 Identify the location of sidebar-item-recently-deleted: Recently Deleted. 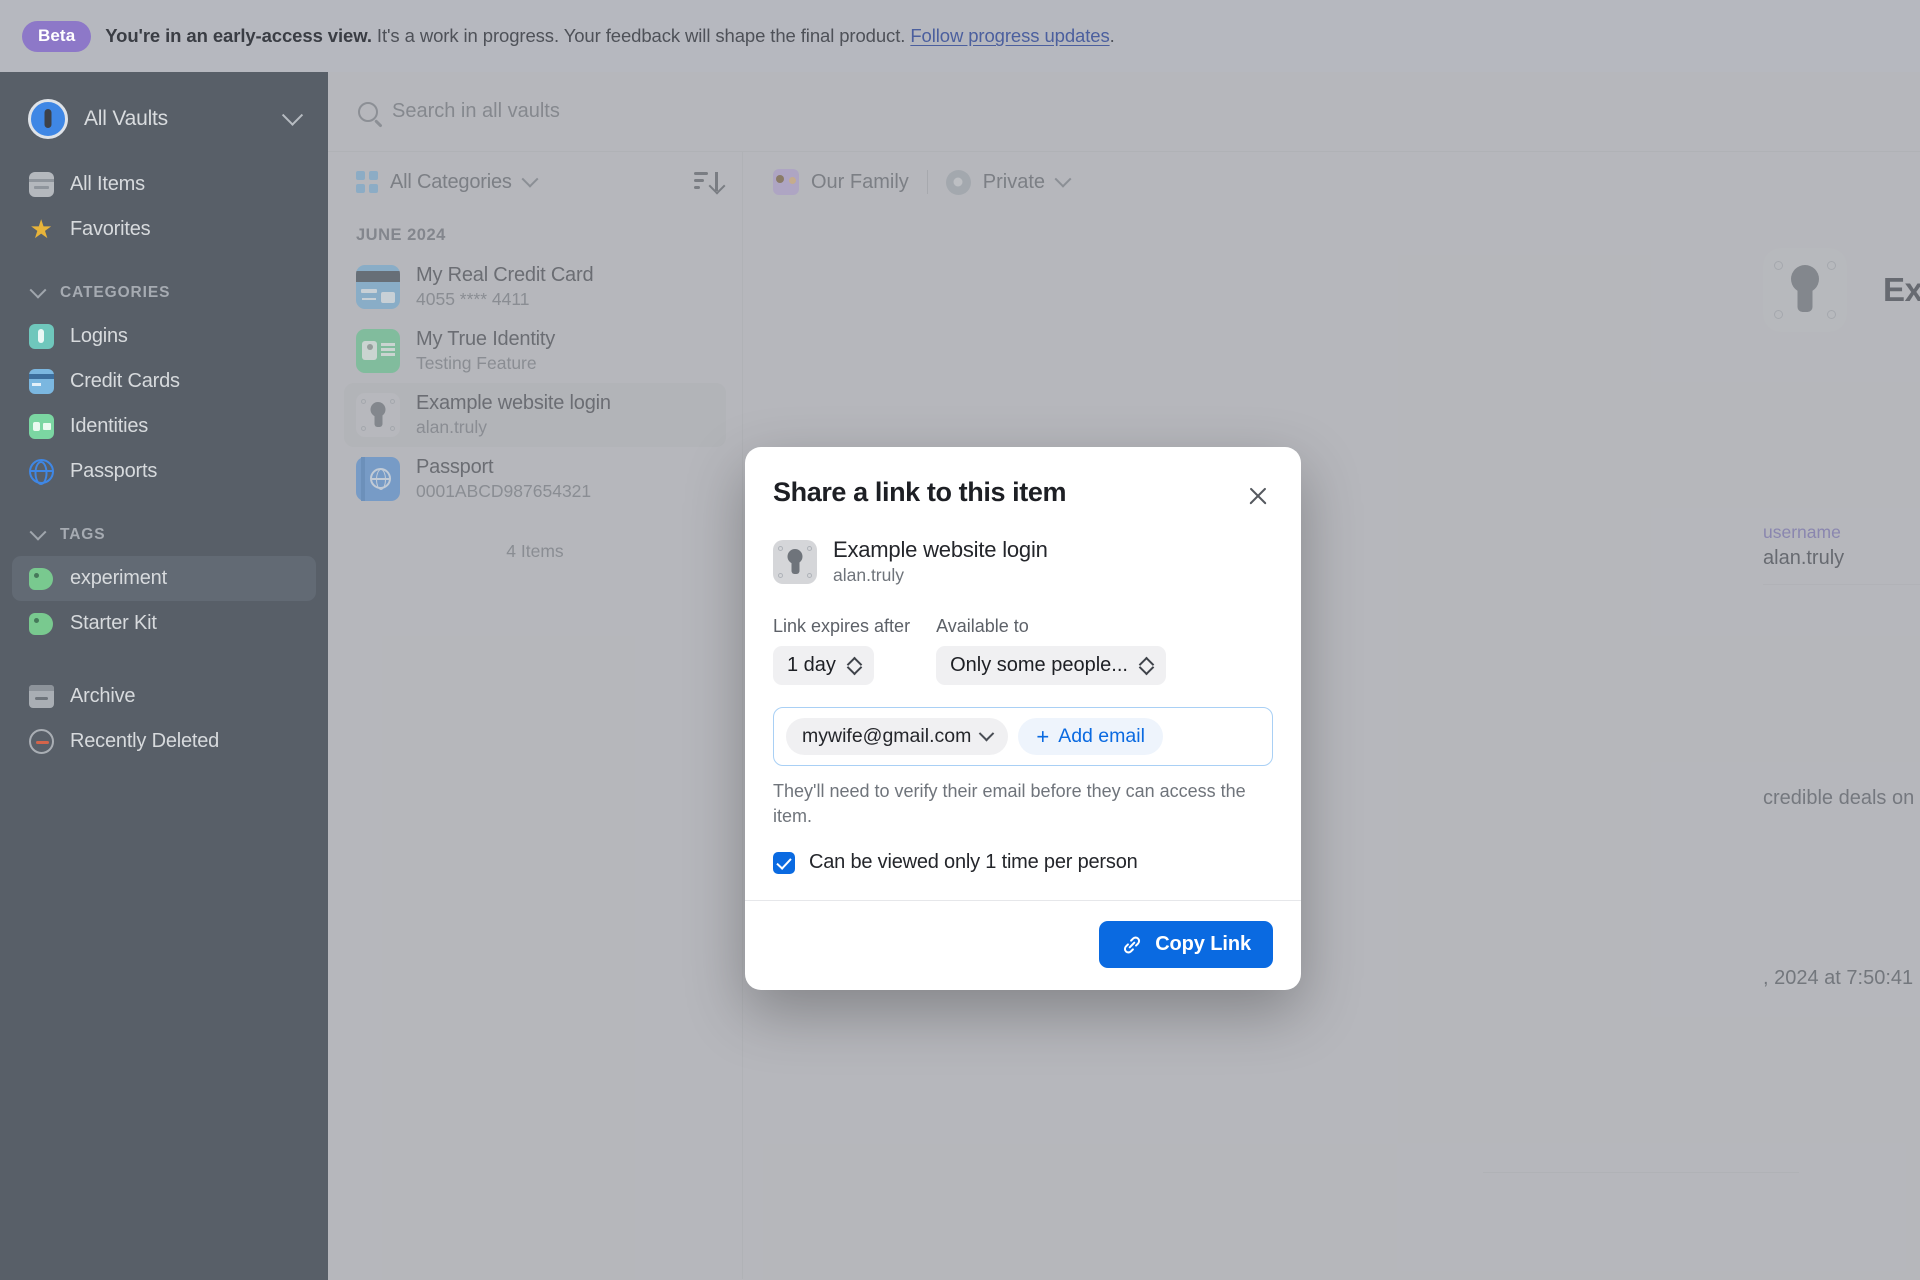
(164, 741).